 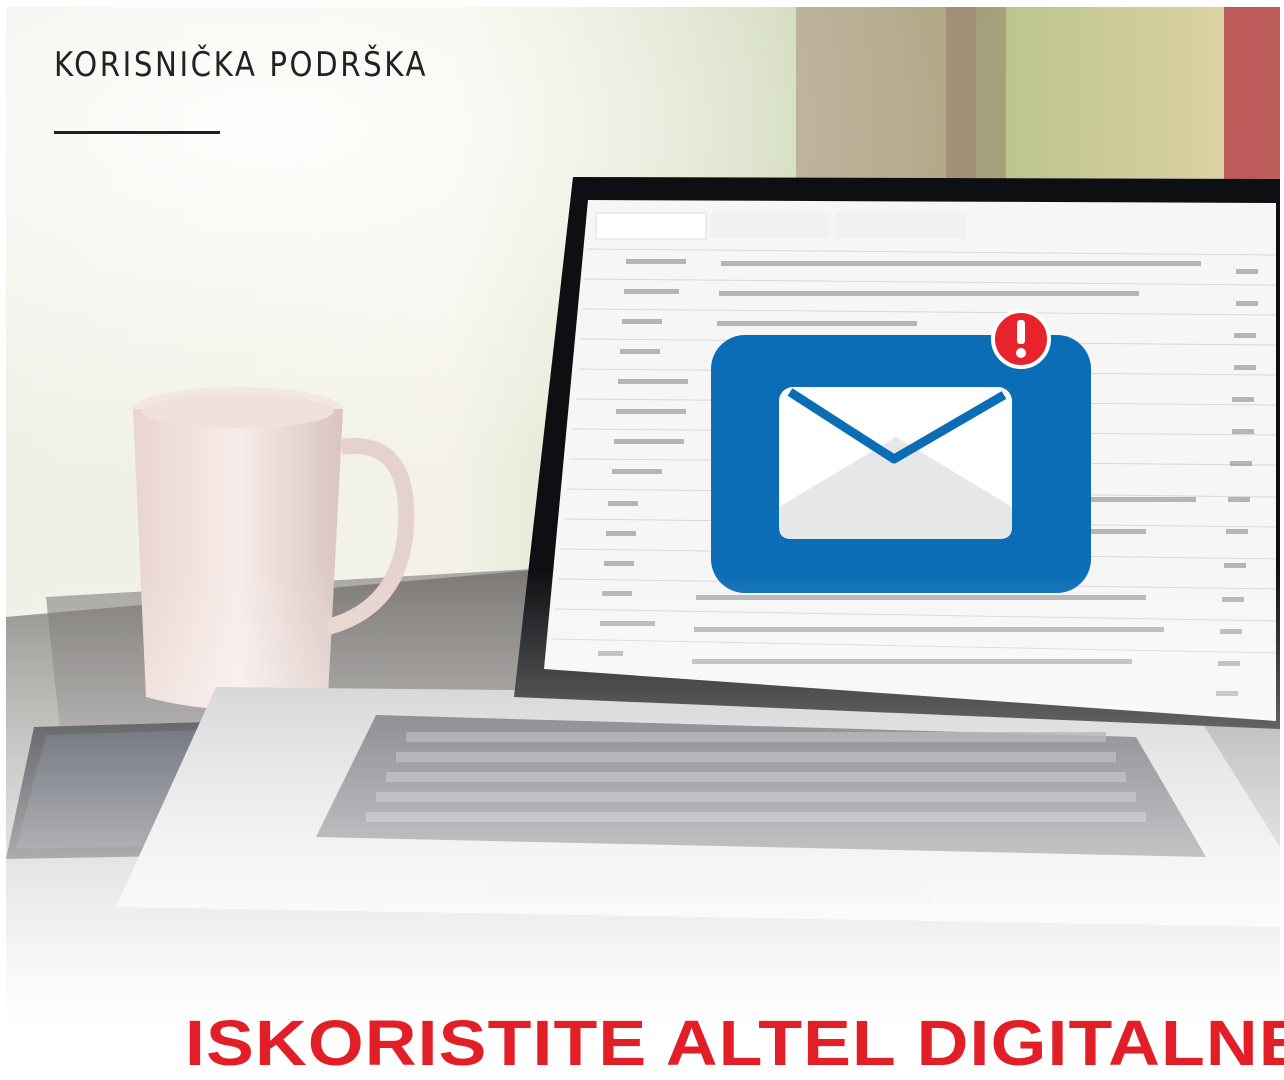 I want to click on title-underline, so click(x=137, y=132).